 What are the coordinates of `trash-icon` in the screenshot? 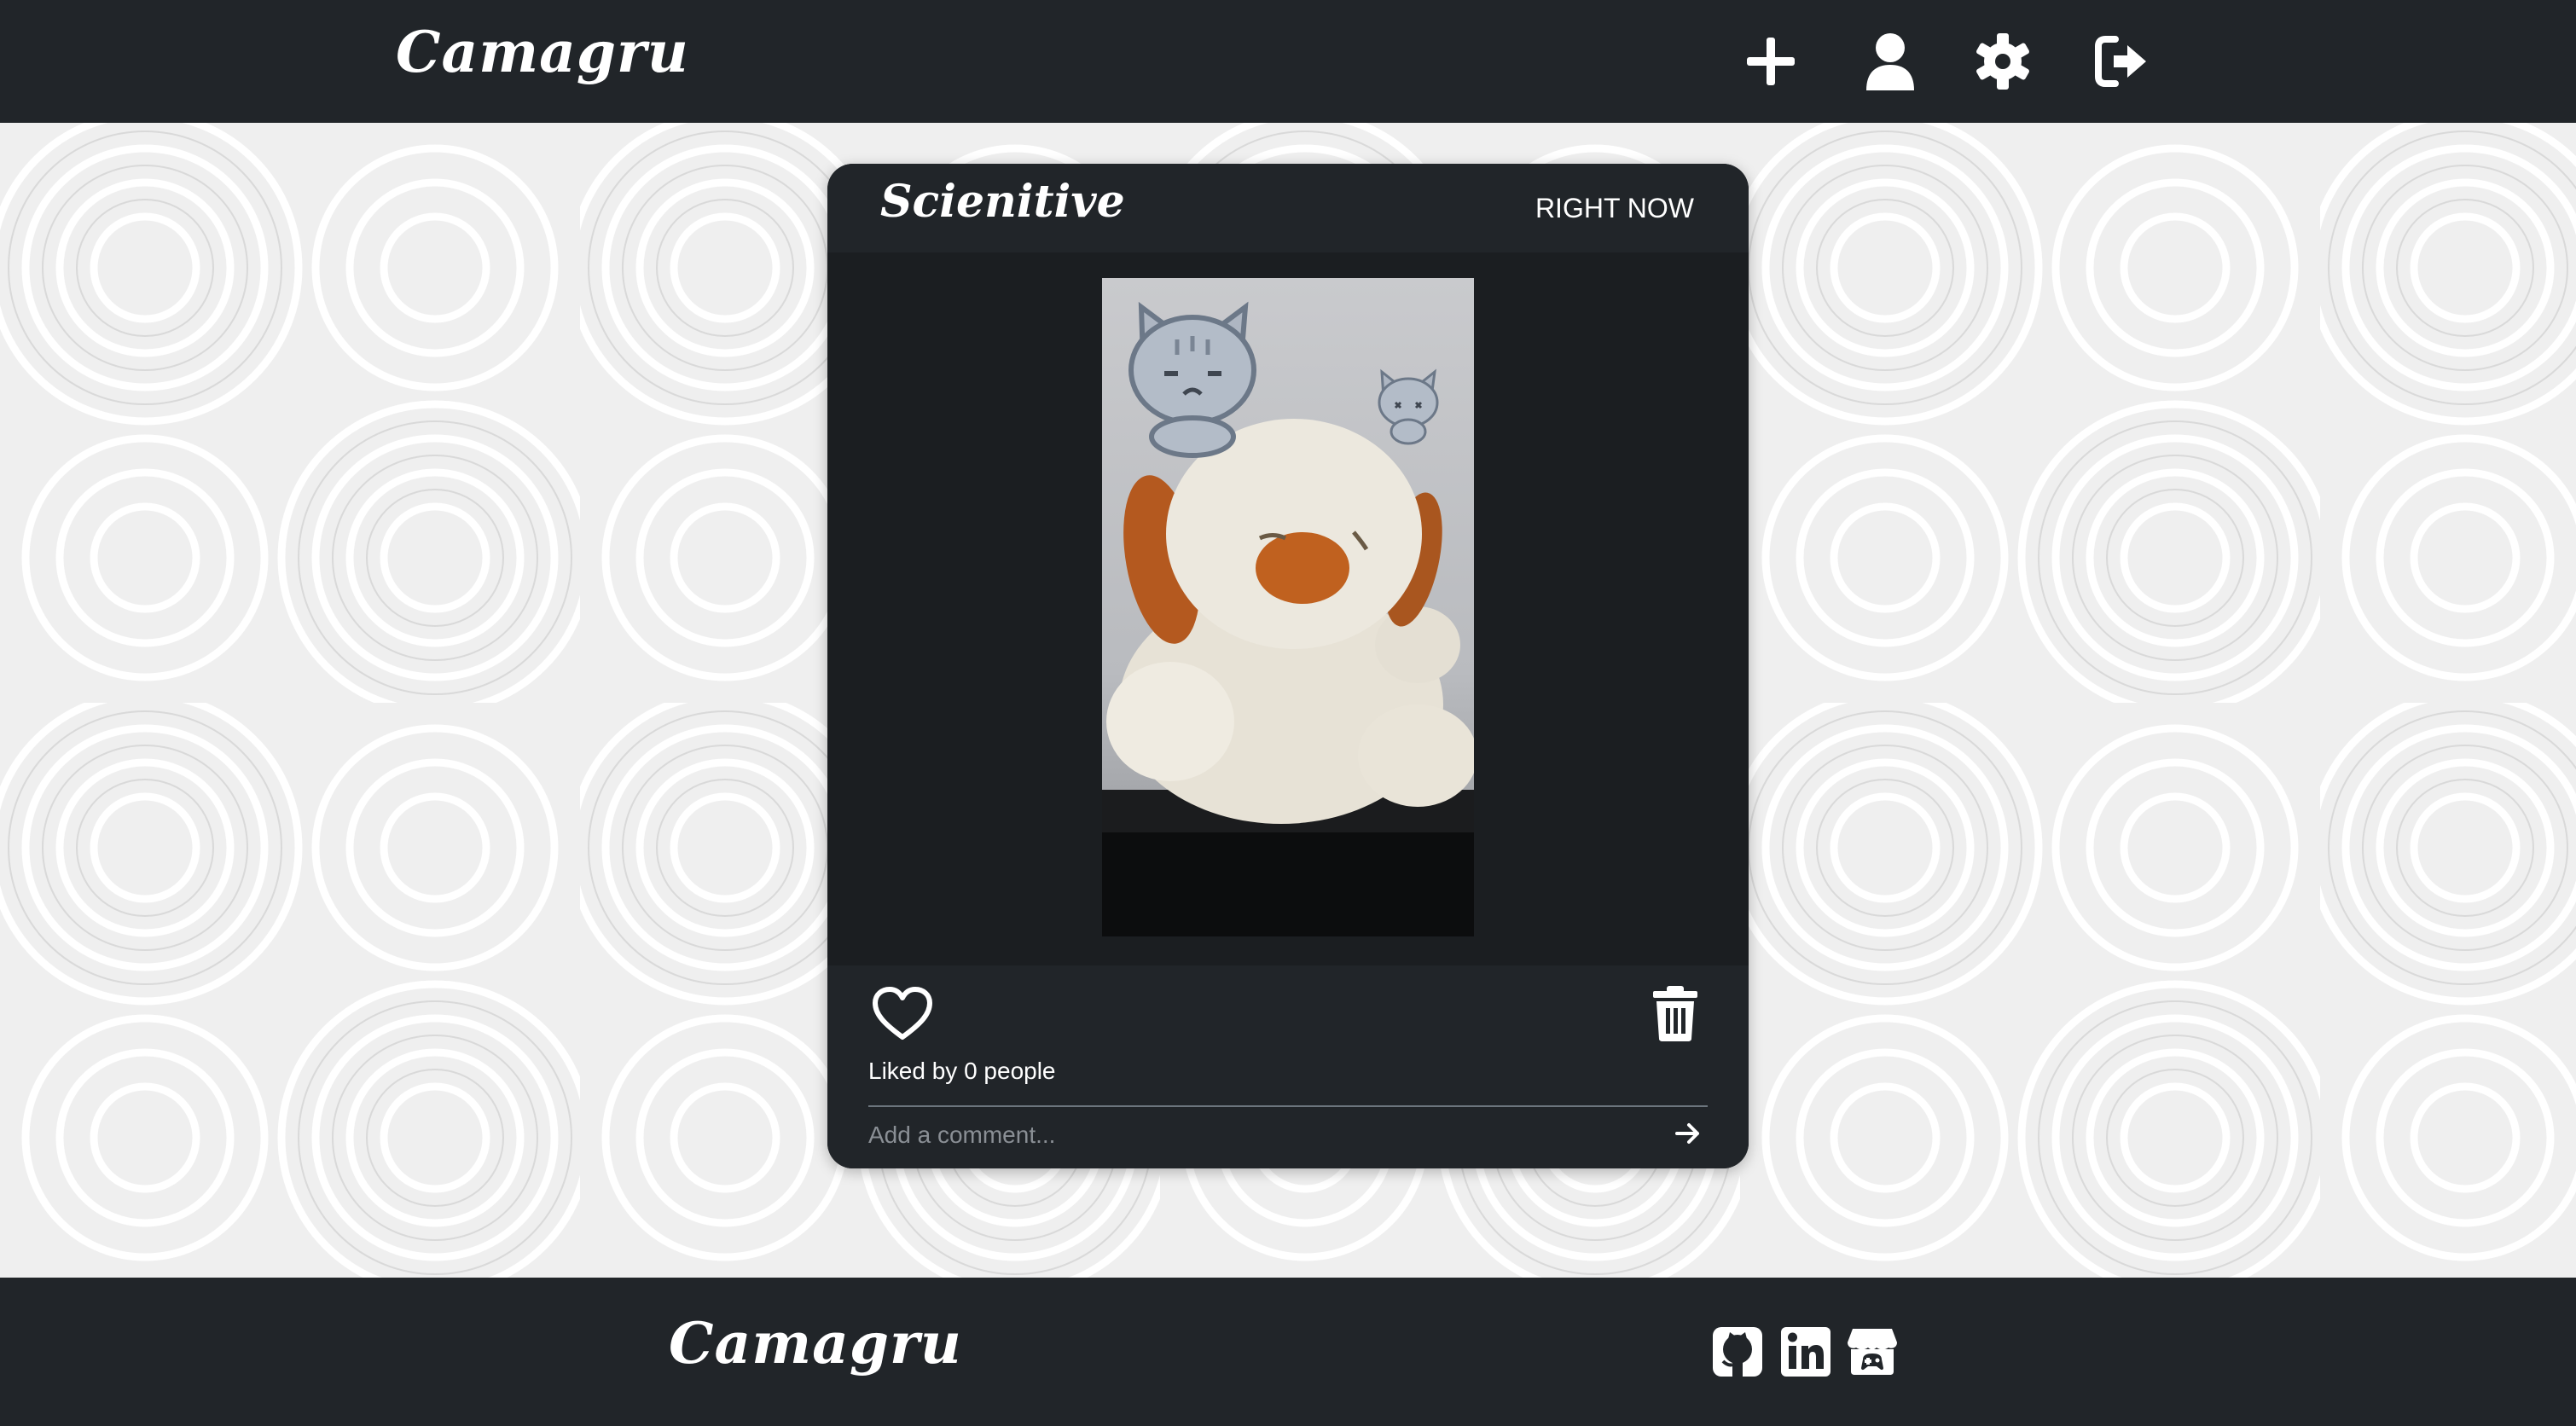 It's located at (1675, 1013).